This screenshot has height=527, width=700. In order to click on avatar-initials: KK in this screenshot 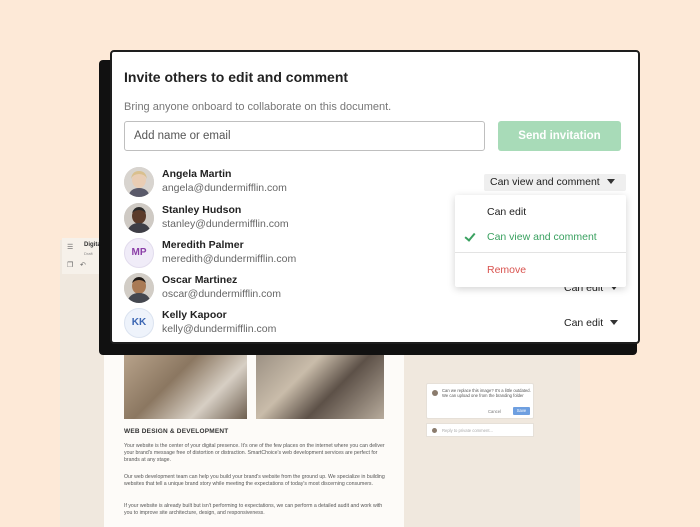, I will do `click(139, 322)`.